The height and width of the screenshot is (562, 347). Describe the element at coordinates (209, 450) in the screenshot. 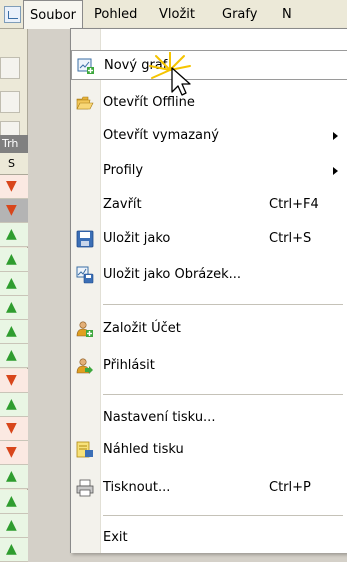

I see `menu-item-print-preview: Náhled tisku` at that location.